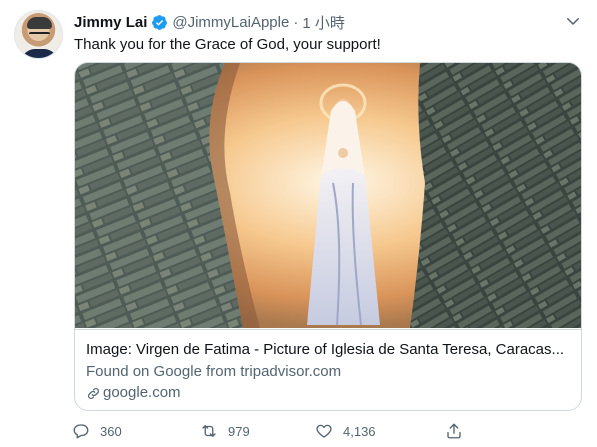 Image resolution: width=597 pixels, height=447 pixels. Describe the element at coordinates (160, 22) in the screenshot. I see `verified-badge-icon` at that location.